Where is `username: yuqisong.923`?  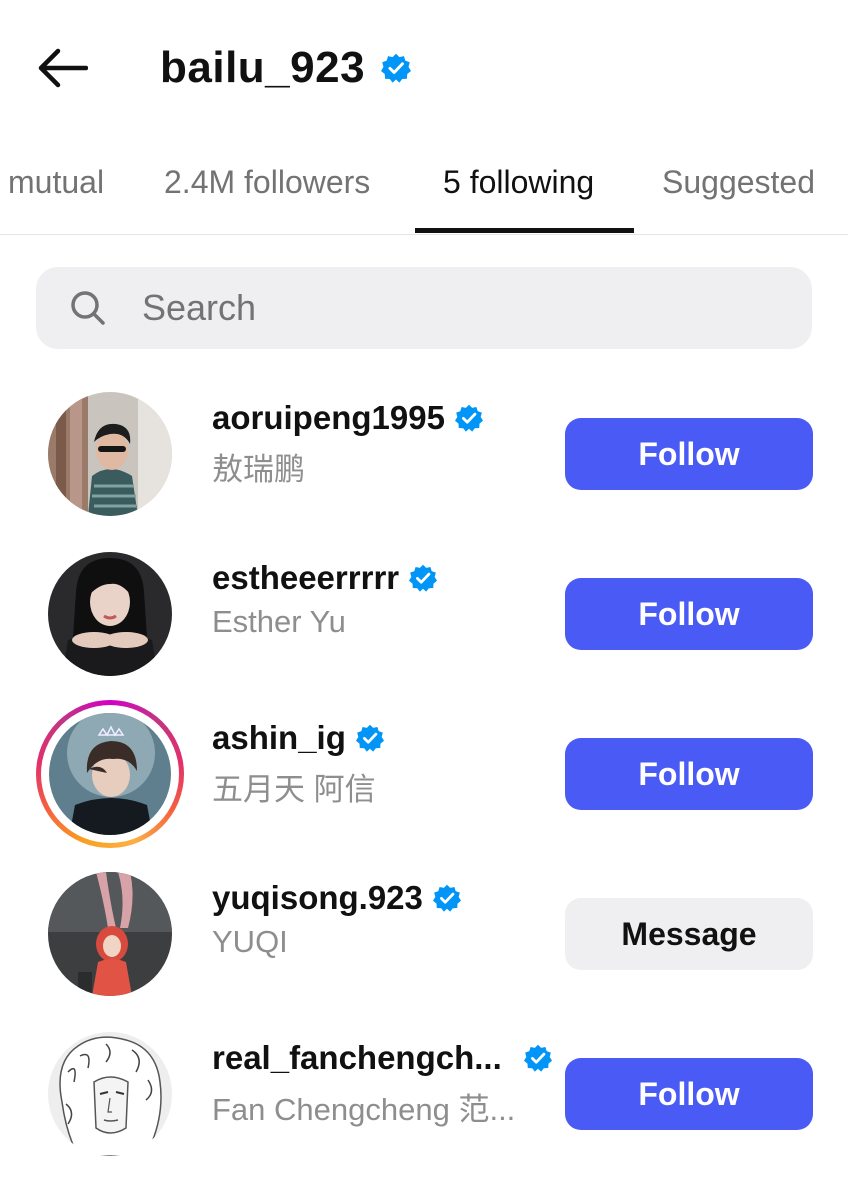 username: yuqisong.923 is located at coordinates (317, 898).